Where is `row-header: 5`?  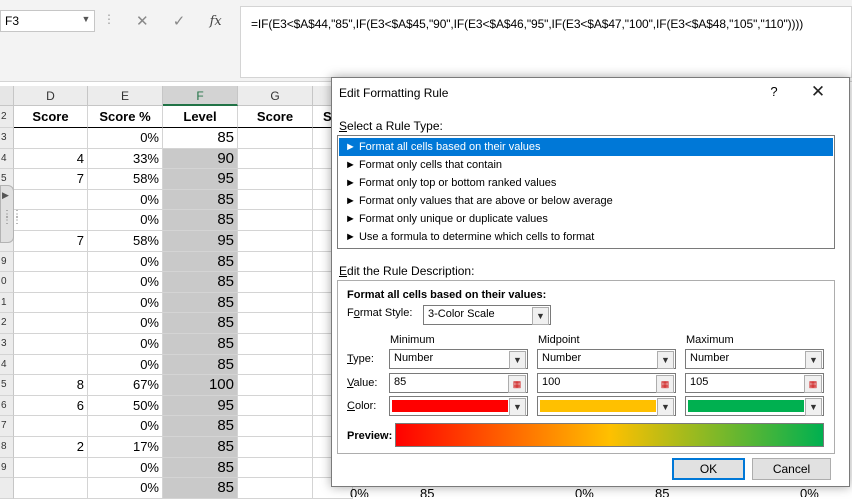 row-header: 5 is located at coordinates (7, 385).